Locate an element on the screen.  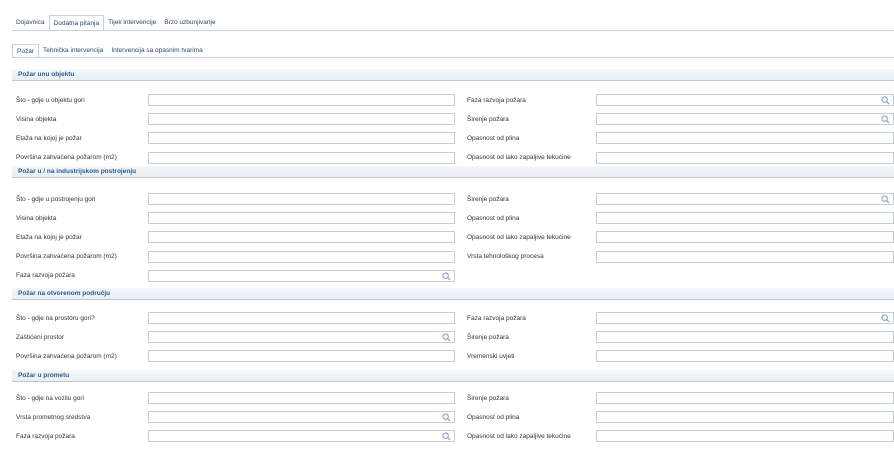
zasticeni-prostor-field is located at coordinates (301, 337).